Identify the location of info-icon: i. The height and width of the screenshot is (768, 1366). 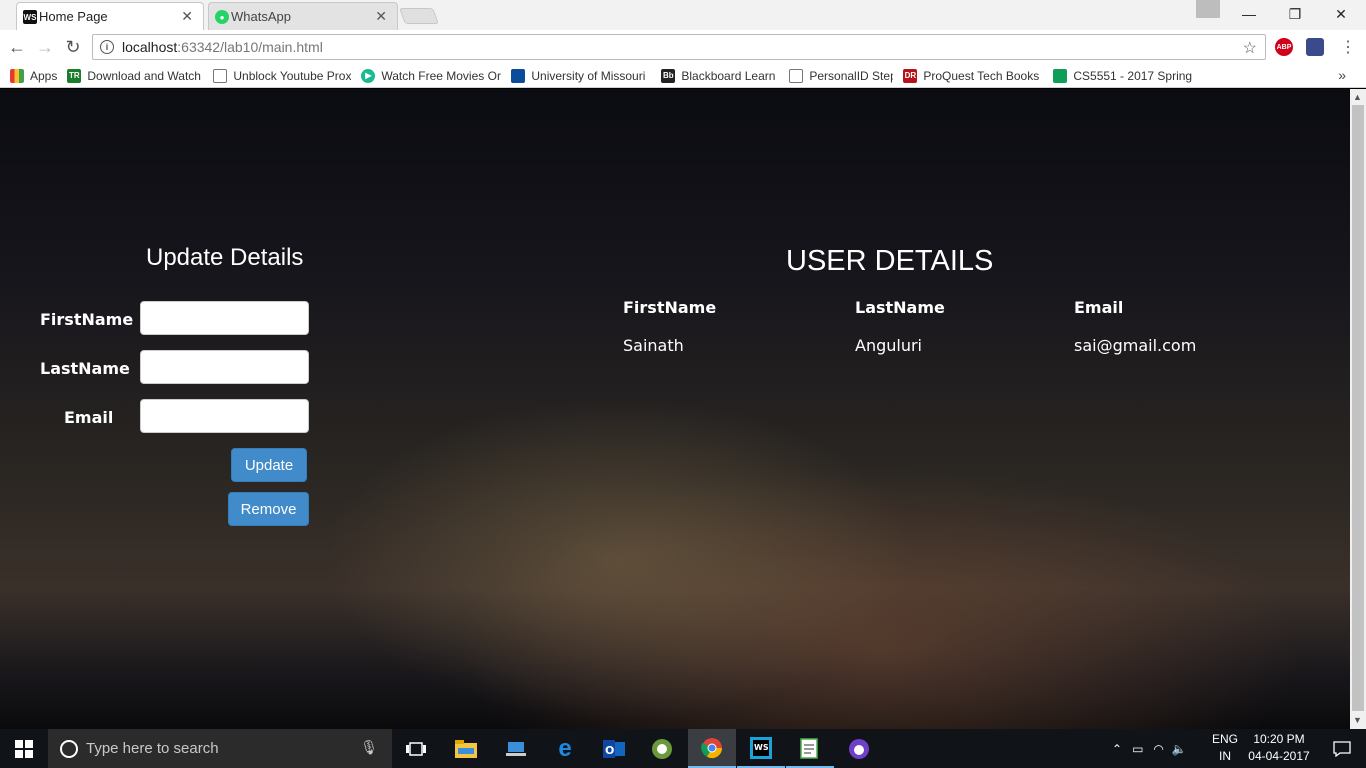
(107, 47).